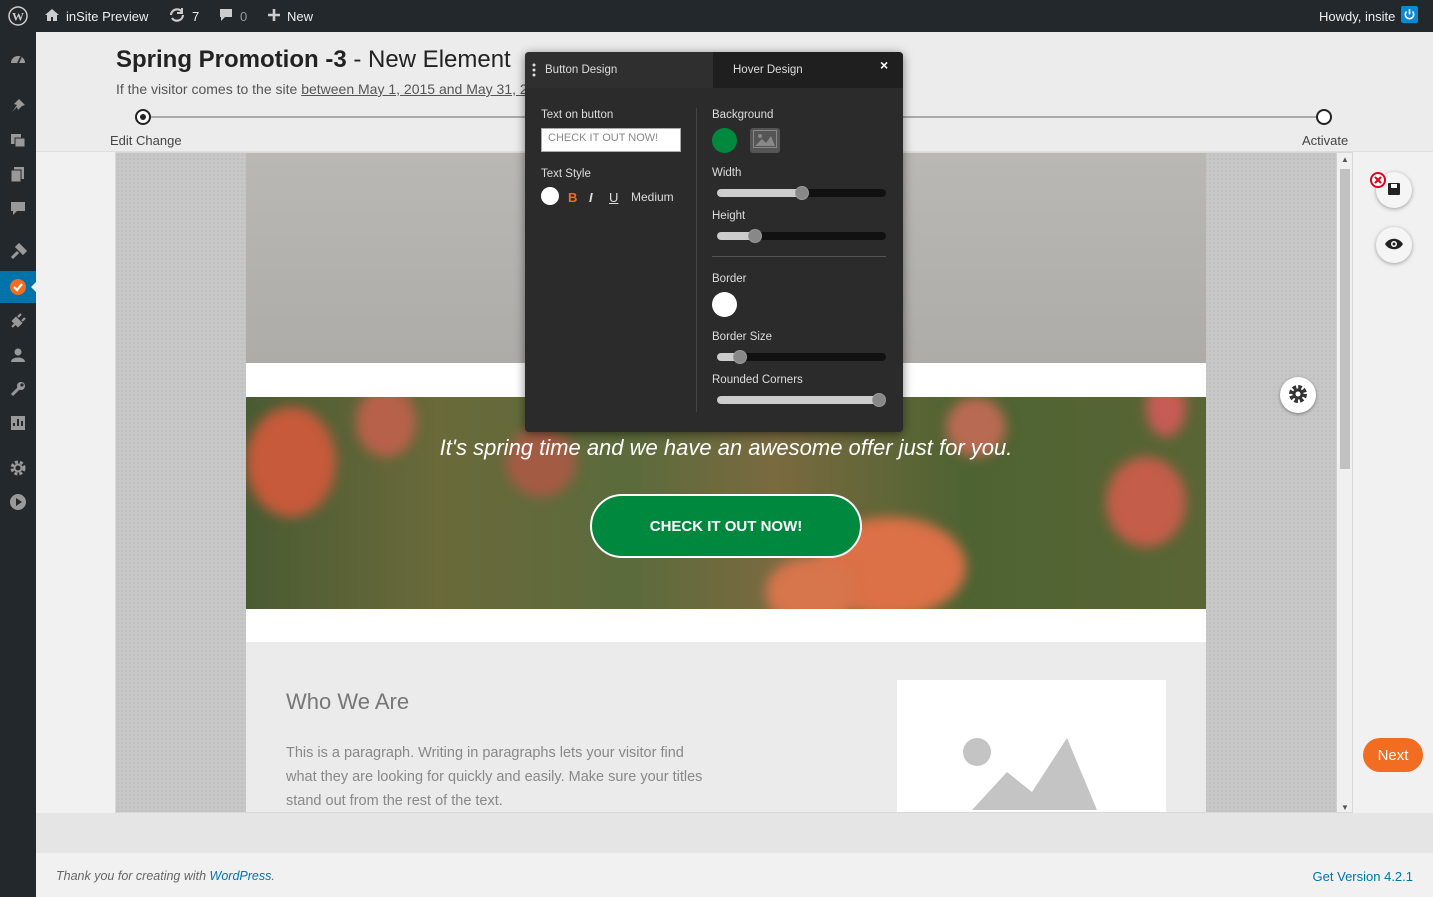 The height and width of the screenshot is (897, 1433). What do you see at coordinates (550, 196) in the screenshot?
I see `text-color-swatch` at bounding box center [550, 196].